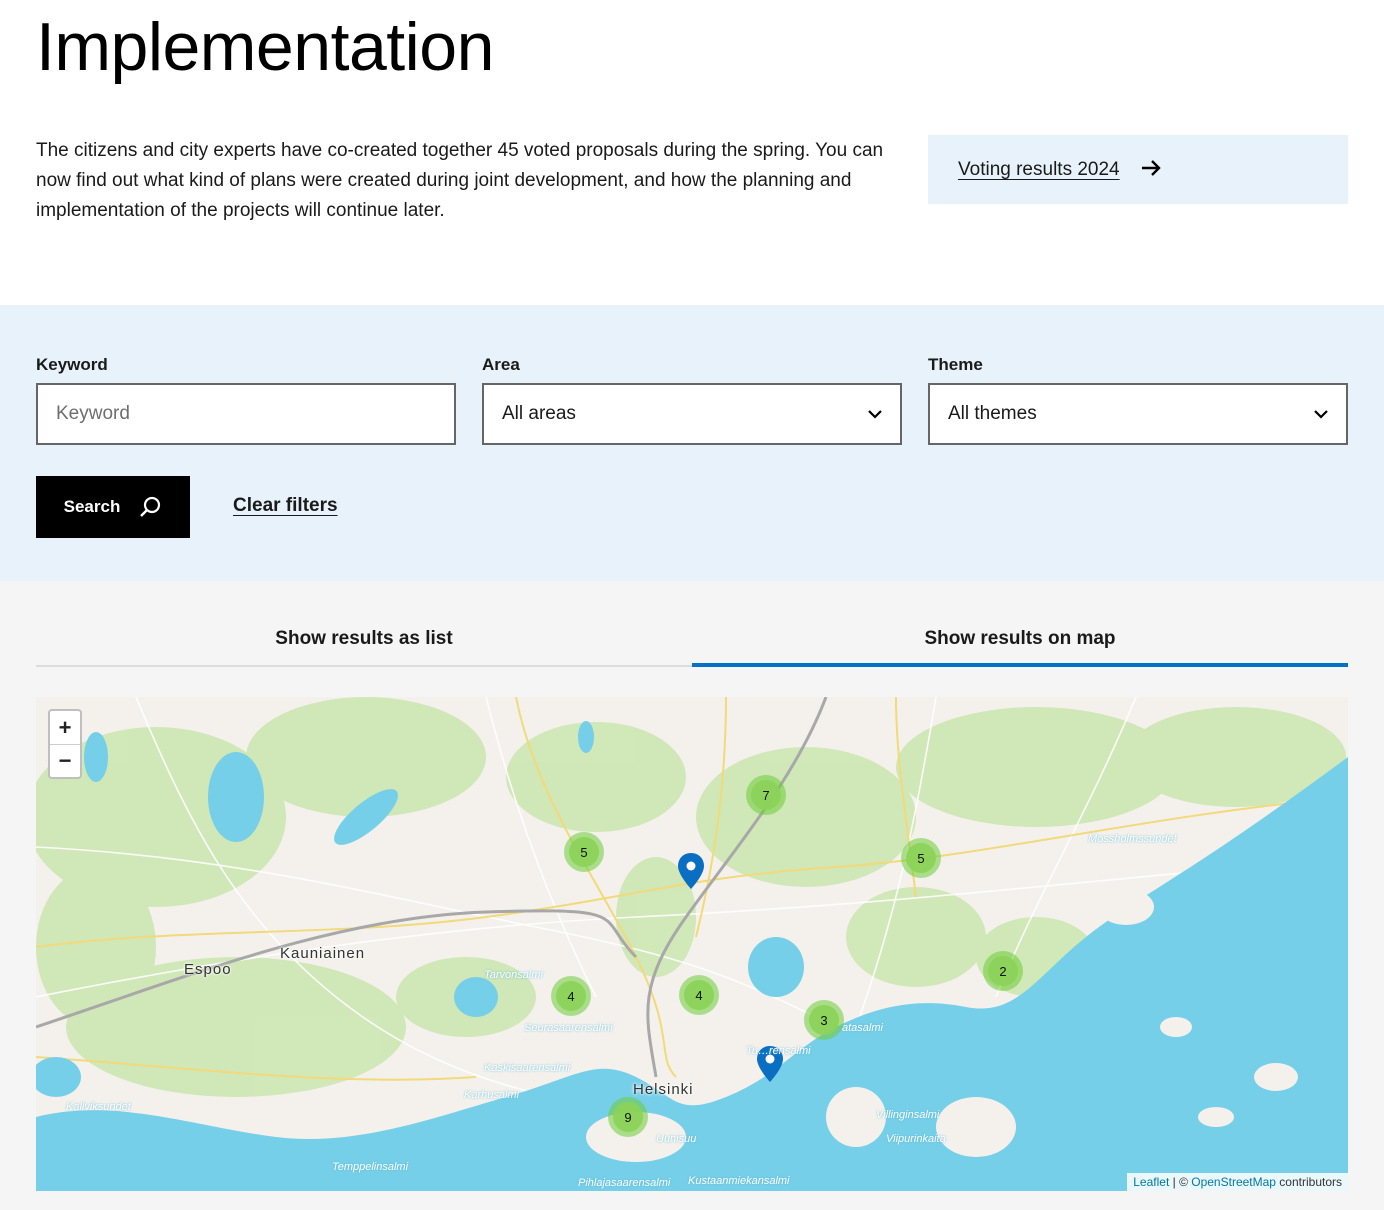 The image size is (1384, 1210). I want to click on theme-select-value: All themes, so click(992, 413).